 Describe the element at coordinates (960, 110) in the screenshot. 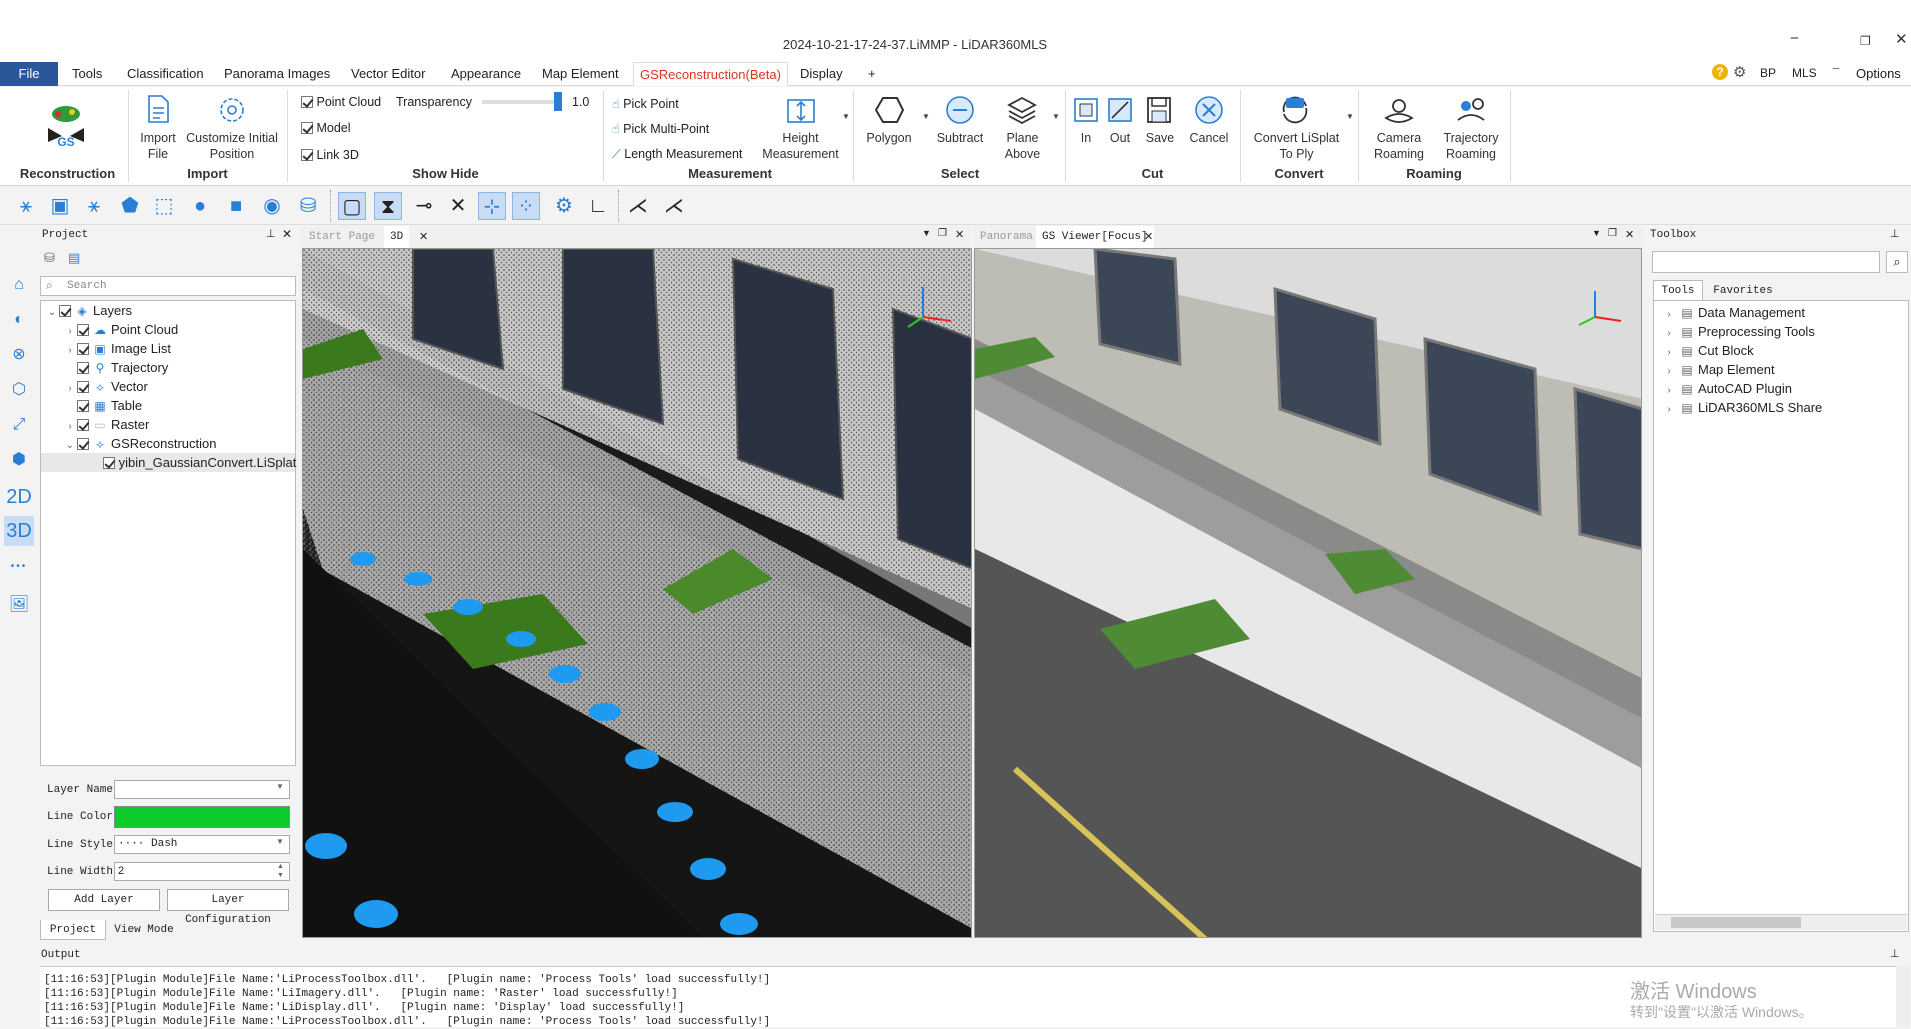

I see `subtract-icon` at that location.